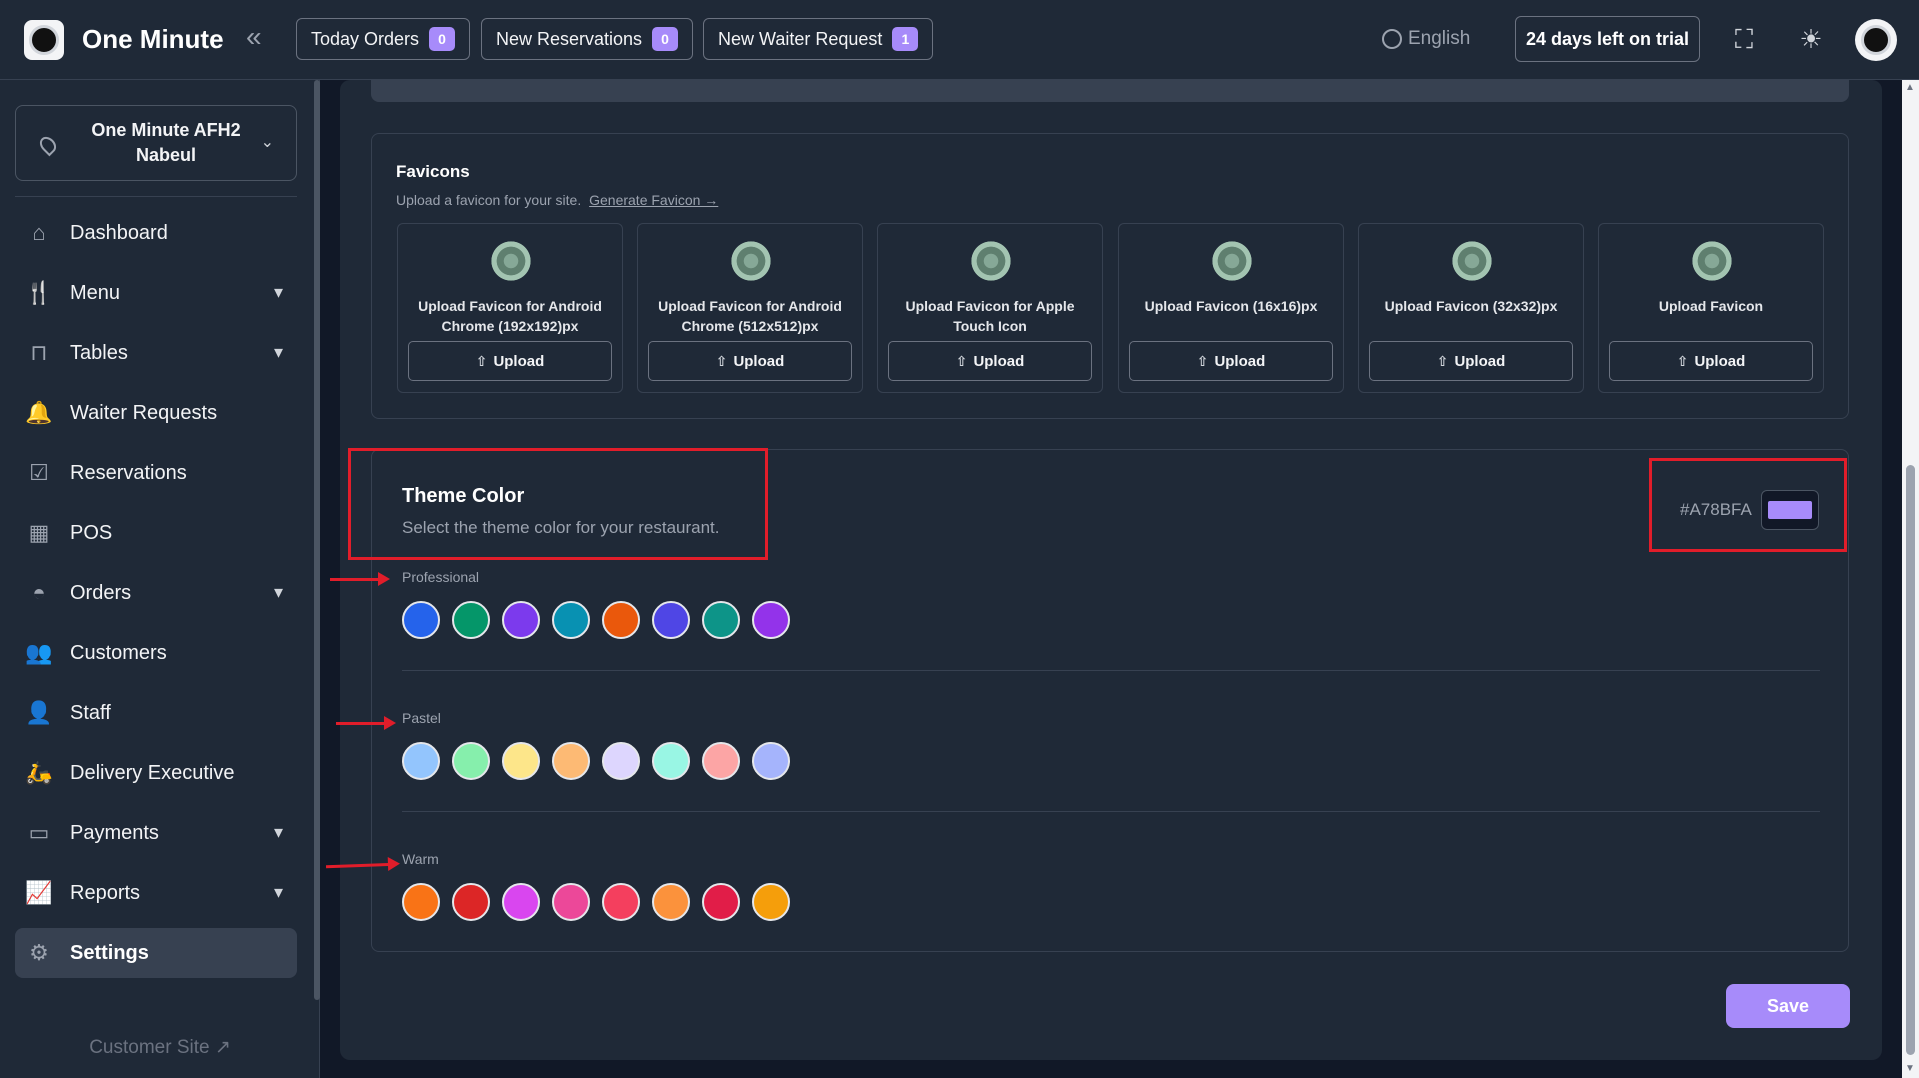 The width and height of the screenshot is (1919, 1078). Describe the element at coordinates (156, 293) in the screenshot. I see `sidebar-item-menu: 🍴 Menu ▾` at that location.